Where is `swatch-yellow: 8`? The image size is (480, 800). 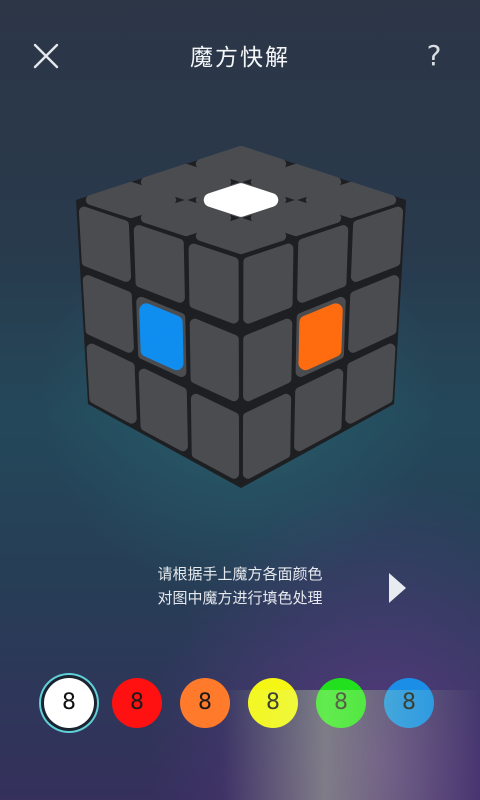
swatch-yellow: 8 is located at coordinates (273, 703).